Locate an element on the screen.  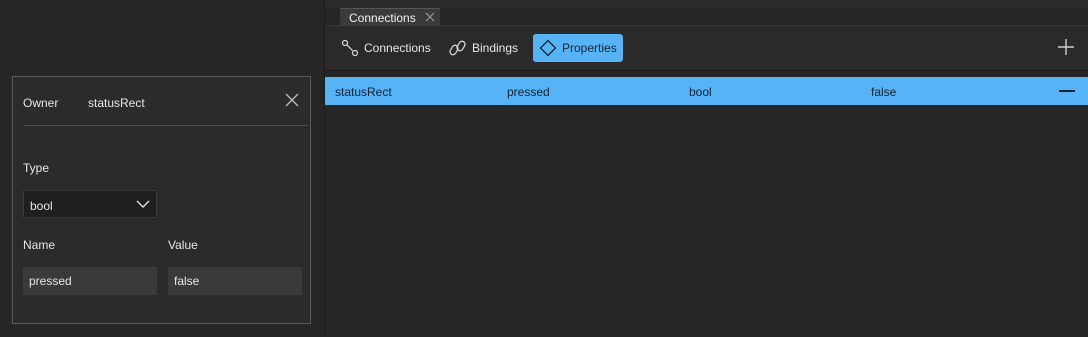
name-field is located at coordinates (90, 281).